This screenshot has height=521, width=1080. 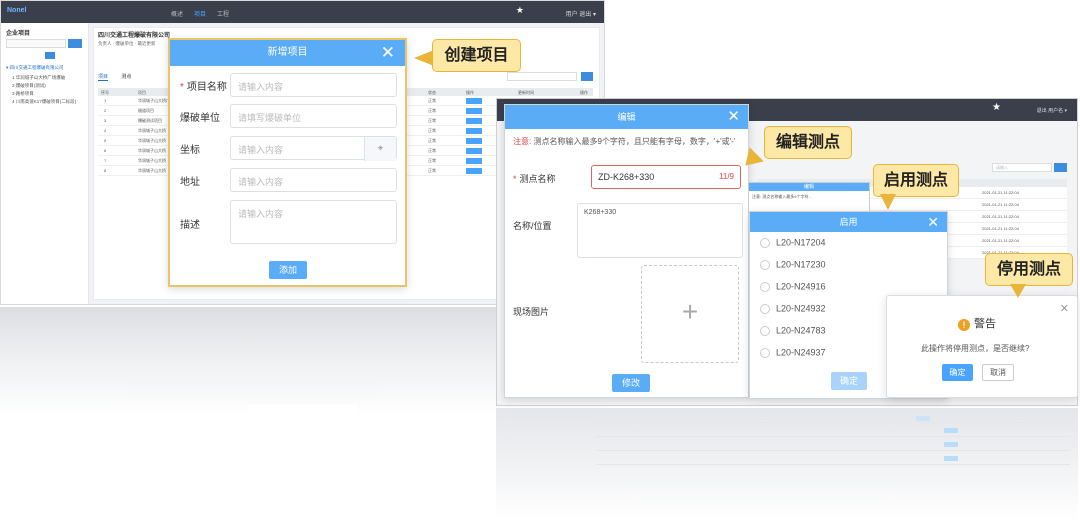 What do you see at coordinates (801, 264) in the screenshot?
I see `option-label: L20-N17230` at bounding box center [801, 264].